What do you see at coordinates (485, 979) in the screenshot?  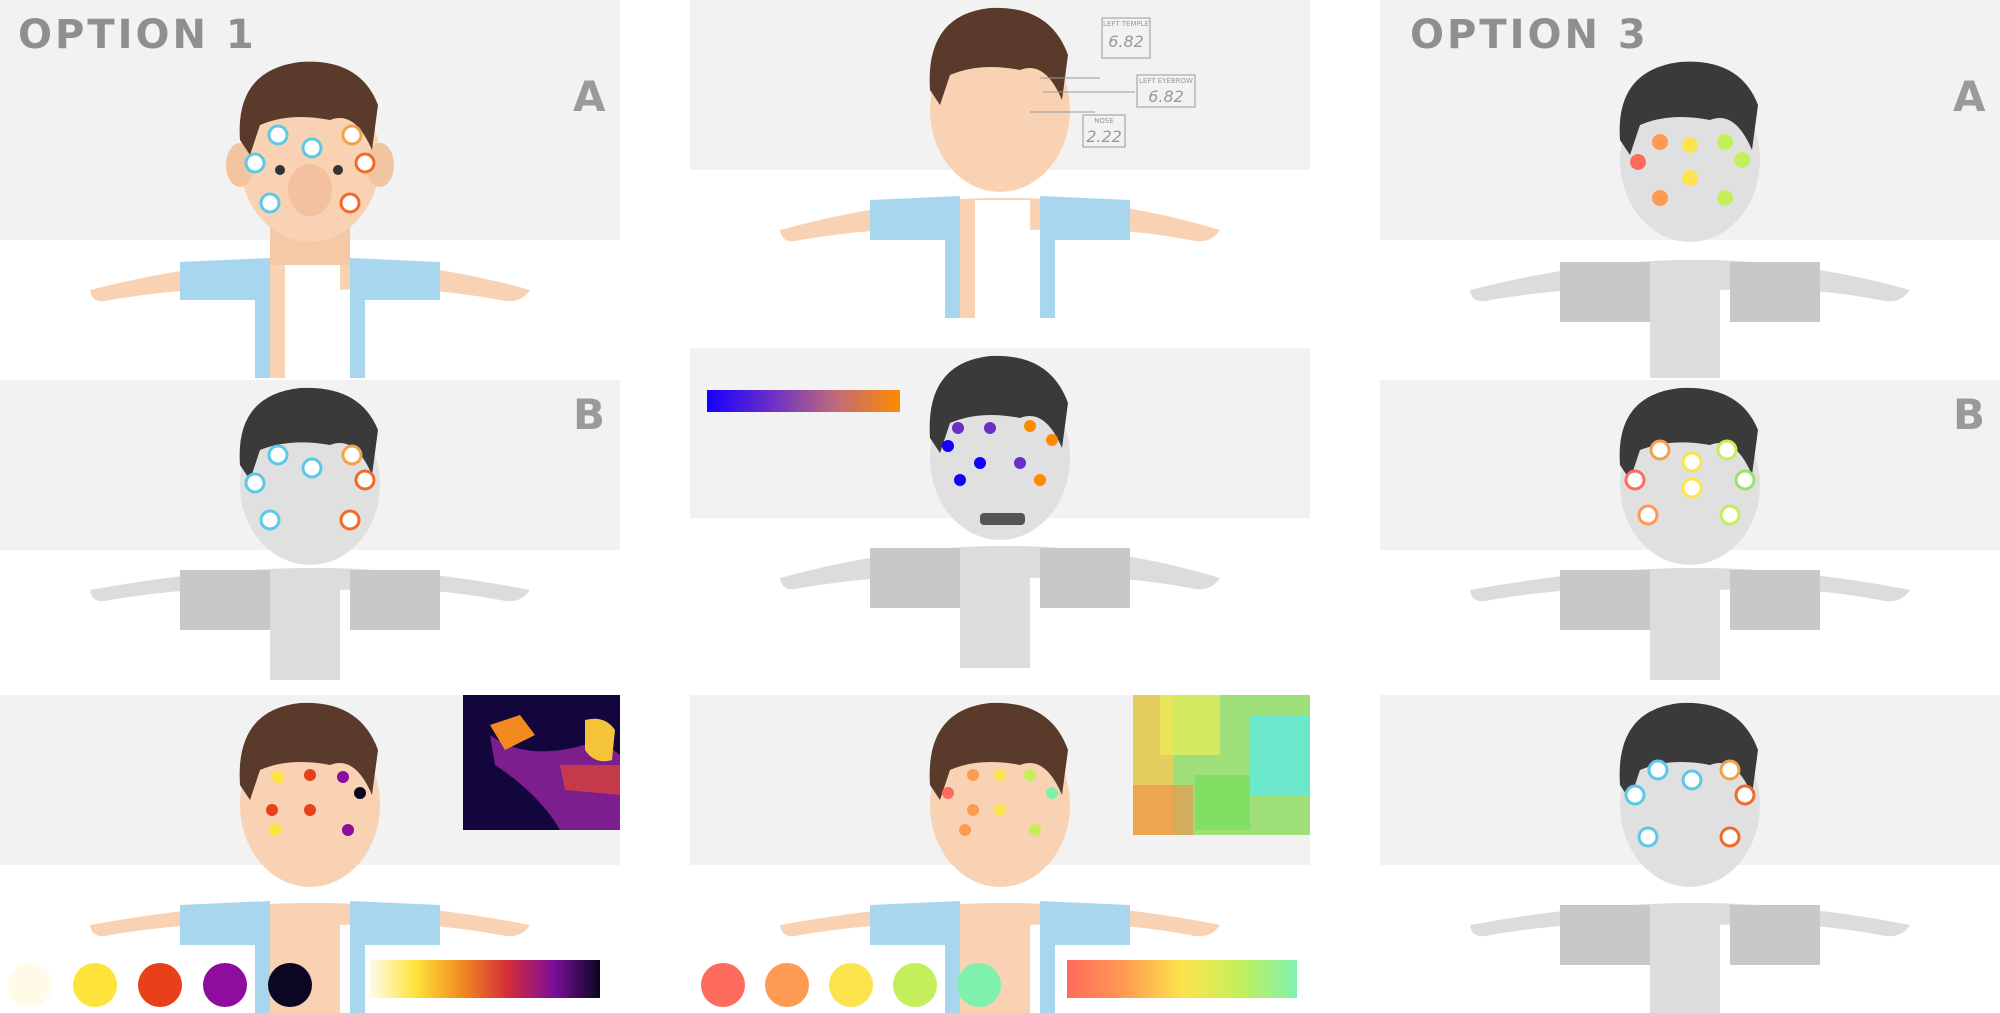 I see `inferno-gradient-bar` at bounding box center [485, 979].